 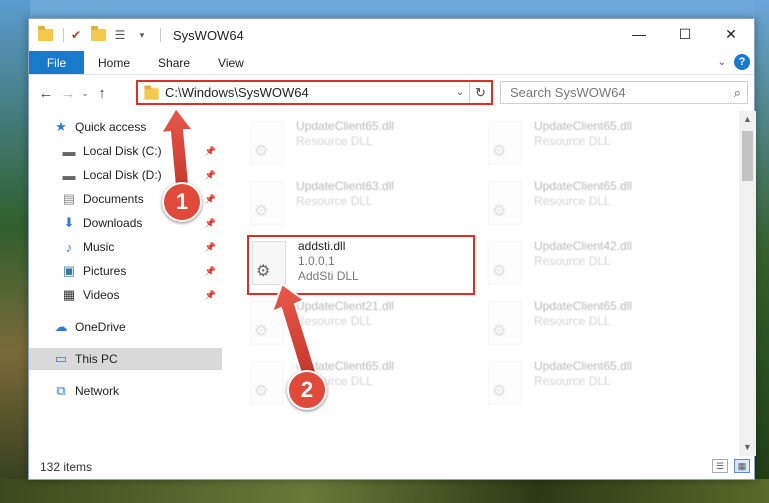 I want to click on scroll-up-icon: ▲, so click(x=747, y=119).